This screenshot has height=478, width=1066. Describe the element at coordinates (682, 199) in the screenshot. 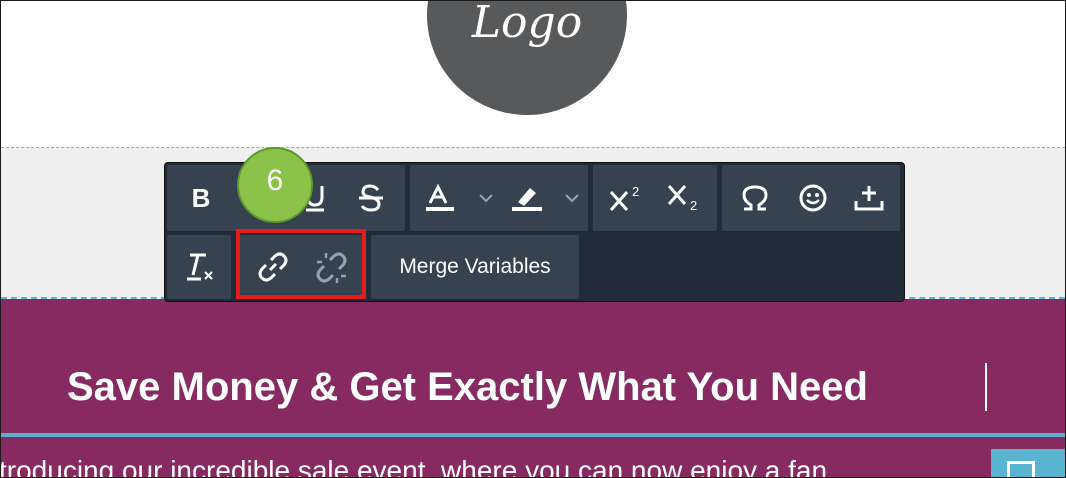

I see `subscript-icon: 2` at that location.